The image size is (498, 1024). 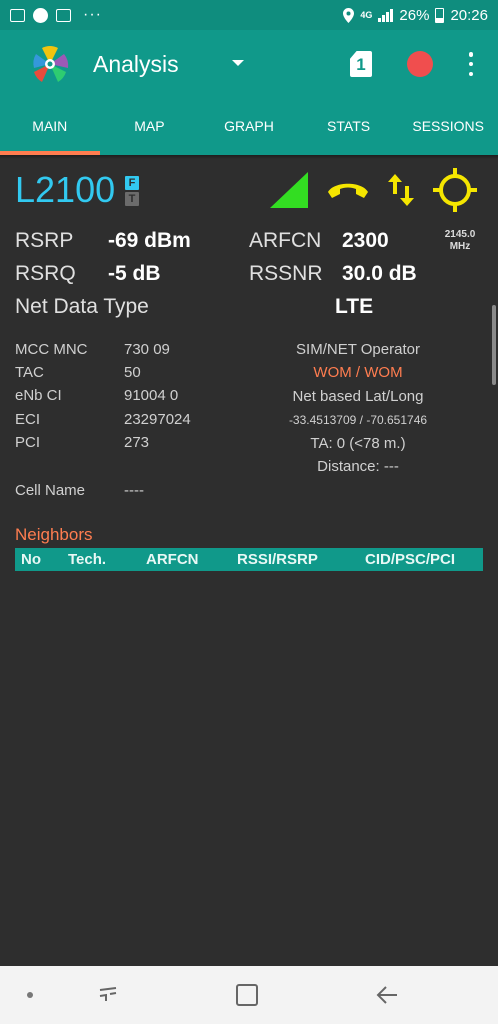 I want to click on overflow-menu-icon, so click(x=471, y=64).